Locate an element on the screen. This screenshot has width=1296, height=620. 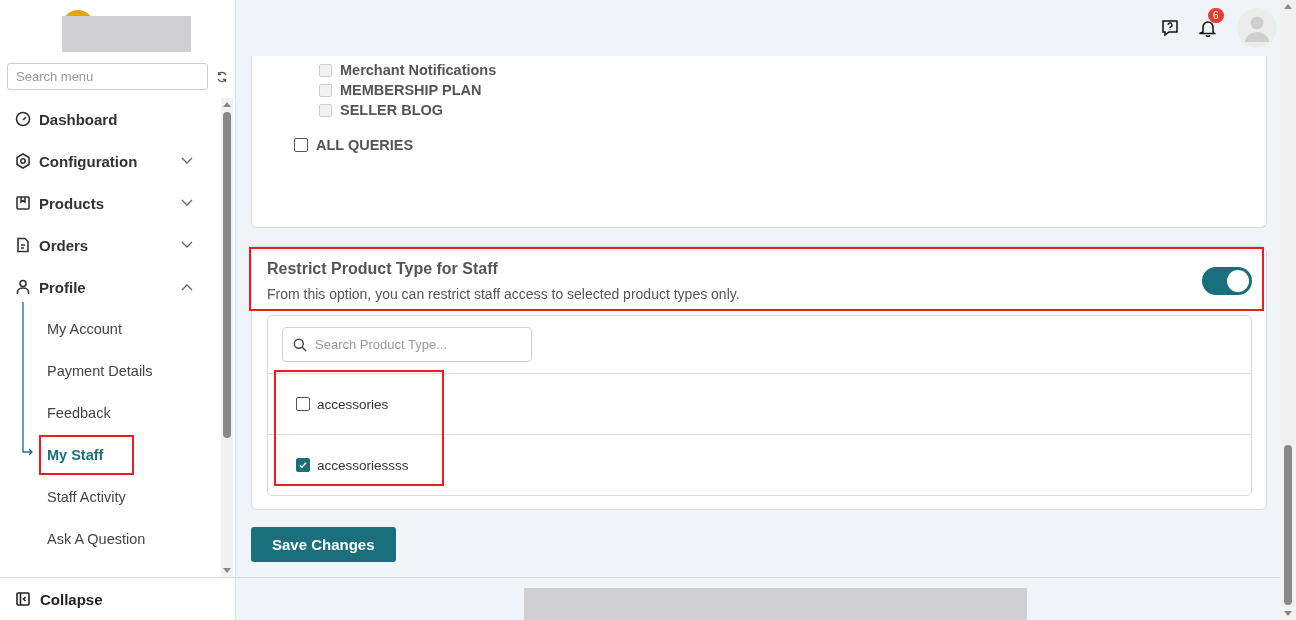
menu-label: Profile is located at coordinates (63, 287).